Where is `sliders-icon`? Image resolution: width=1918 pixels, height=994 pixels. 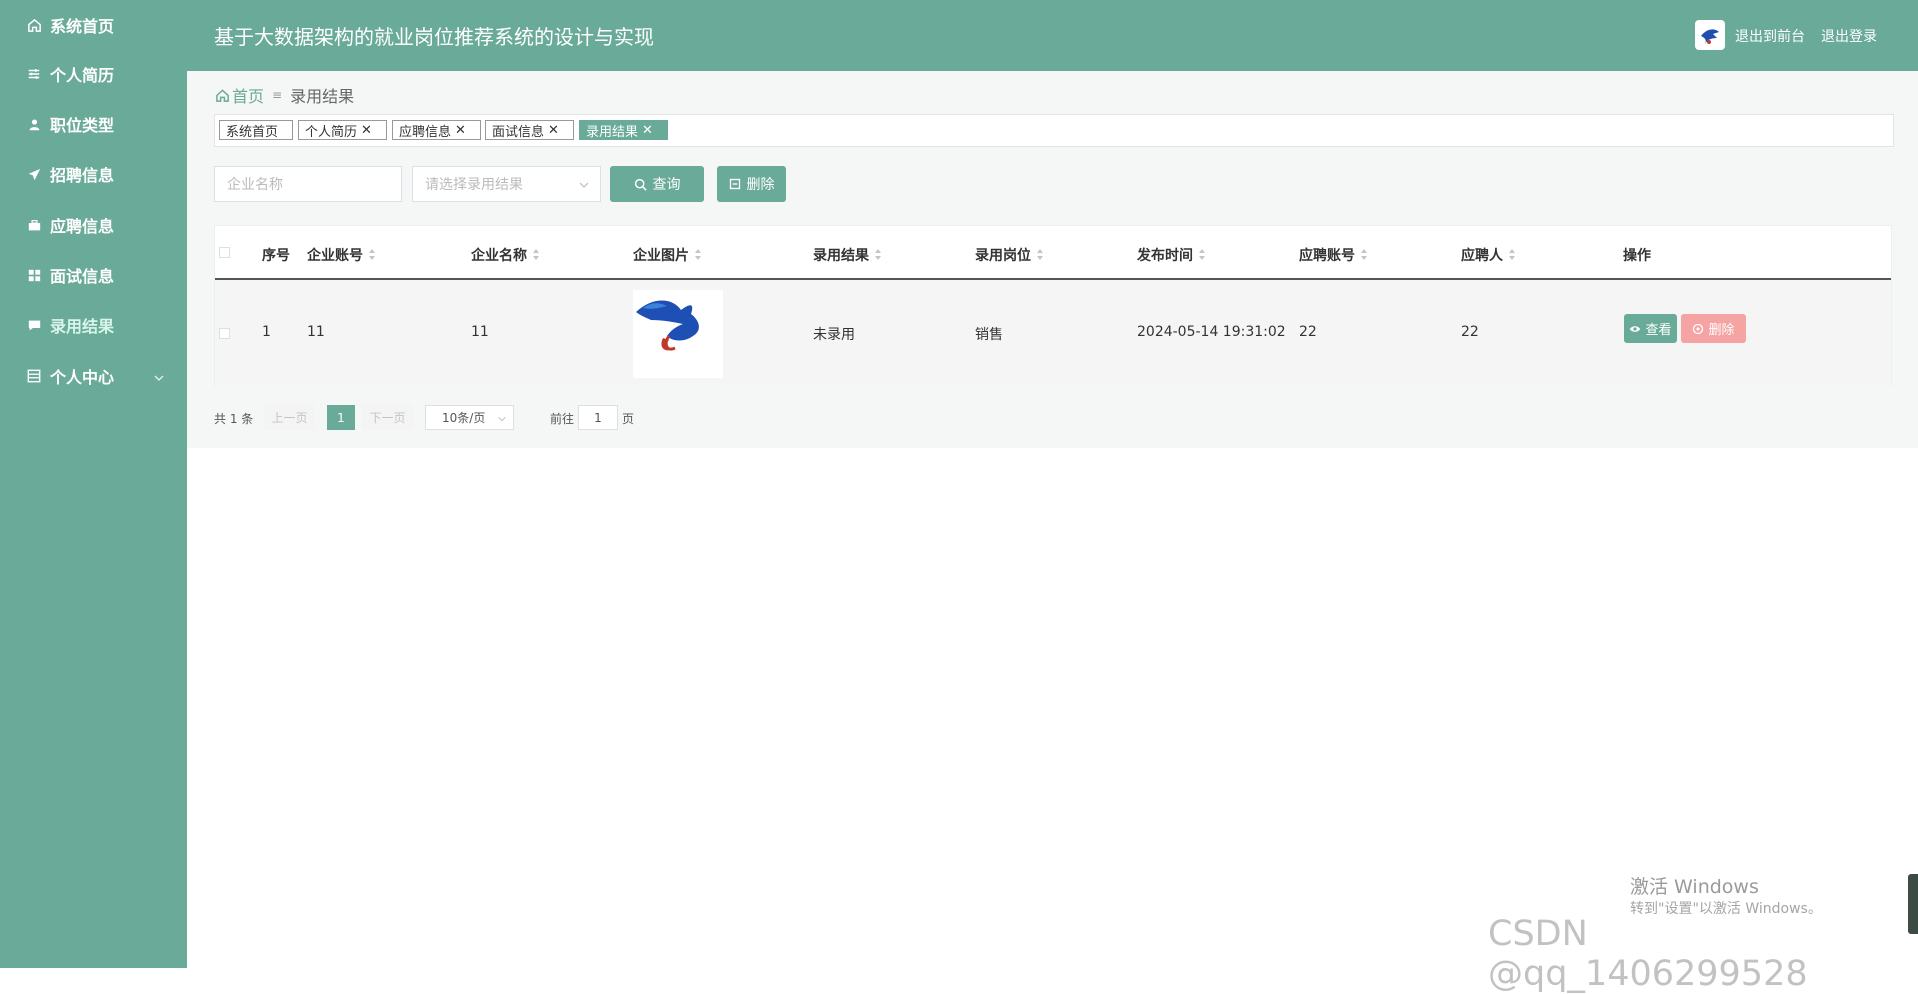
sliders-icon is located at coordinates (34, 74).